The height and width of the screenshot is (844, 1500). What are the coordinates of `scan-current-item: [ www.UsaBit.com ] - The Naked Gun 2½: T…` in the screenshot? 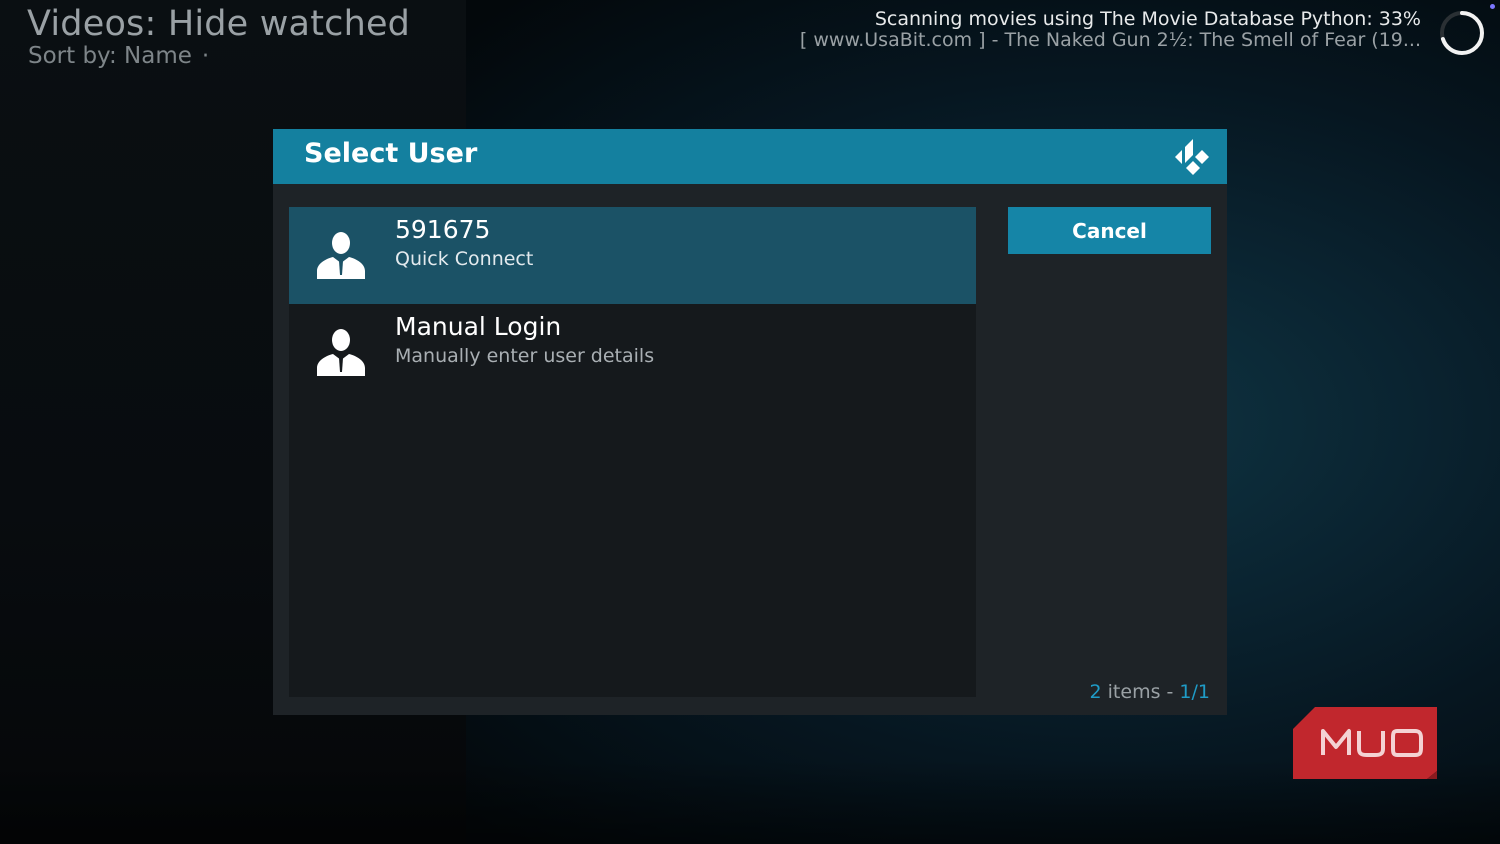 It's located at (1110, 40).